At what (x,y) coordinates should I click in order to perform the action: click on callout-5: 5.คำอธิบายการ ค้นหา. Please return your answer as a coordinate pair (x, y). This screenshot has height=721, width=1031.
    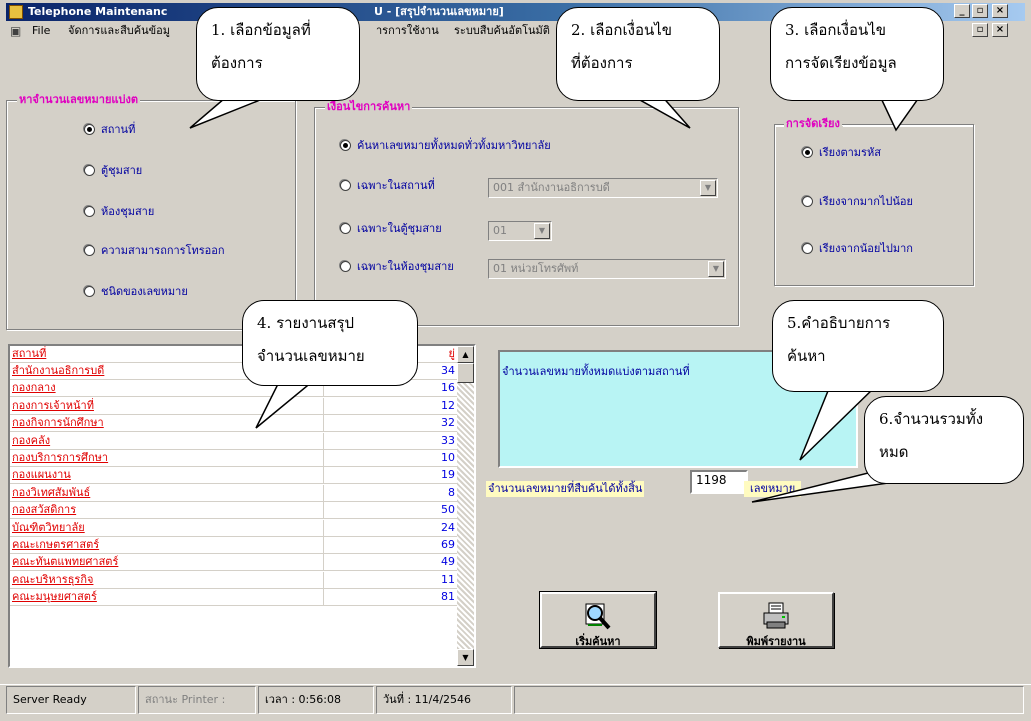
    Looking at the image, I should click on (858, 346).